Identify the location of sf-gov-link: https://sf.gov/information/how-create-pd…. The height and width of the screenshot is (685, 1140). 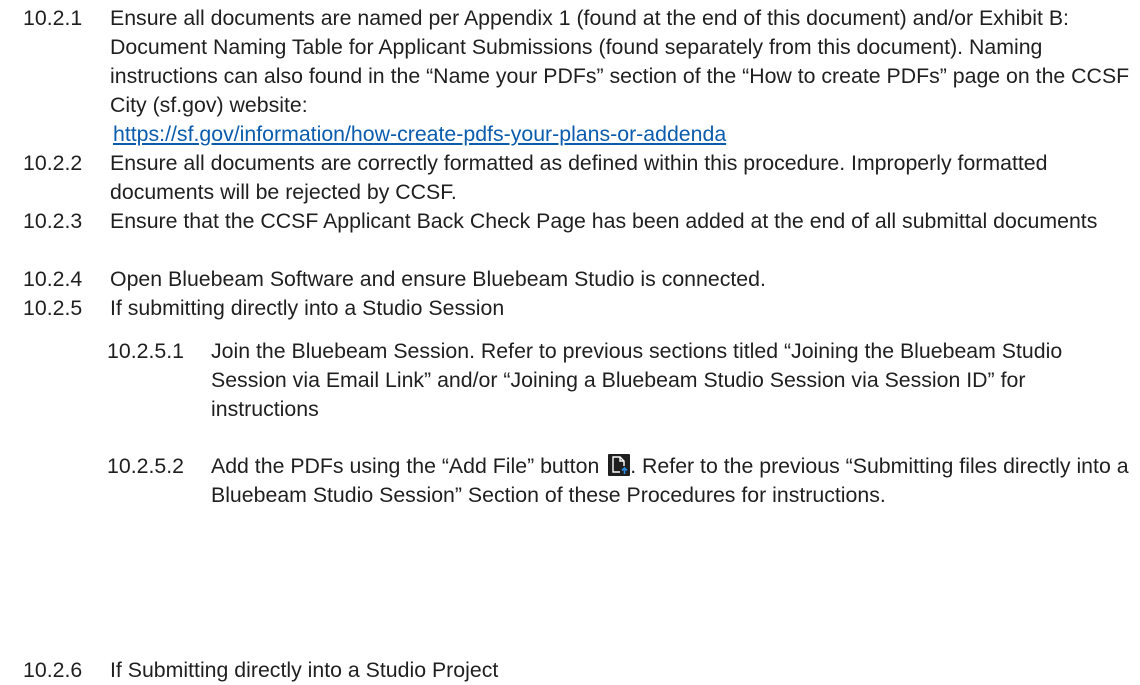
(419, 134).